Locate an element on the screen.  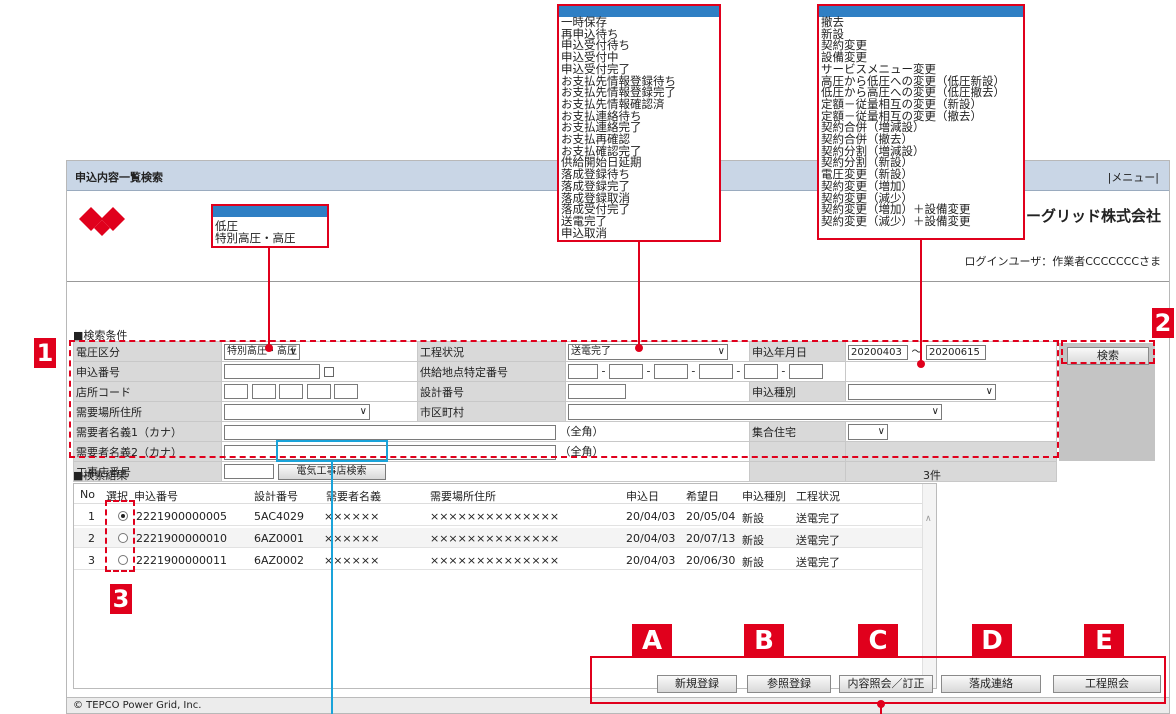
actions-callout-dot is located at coordinates (881, 704).